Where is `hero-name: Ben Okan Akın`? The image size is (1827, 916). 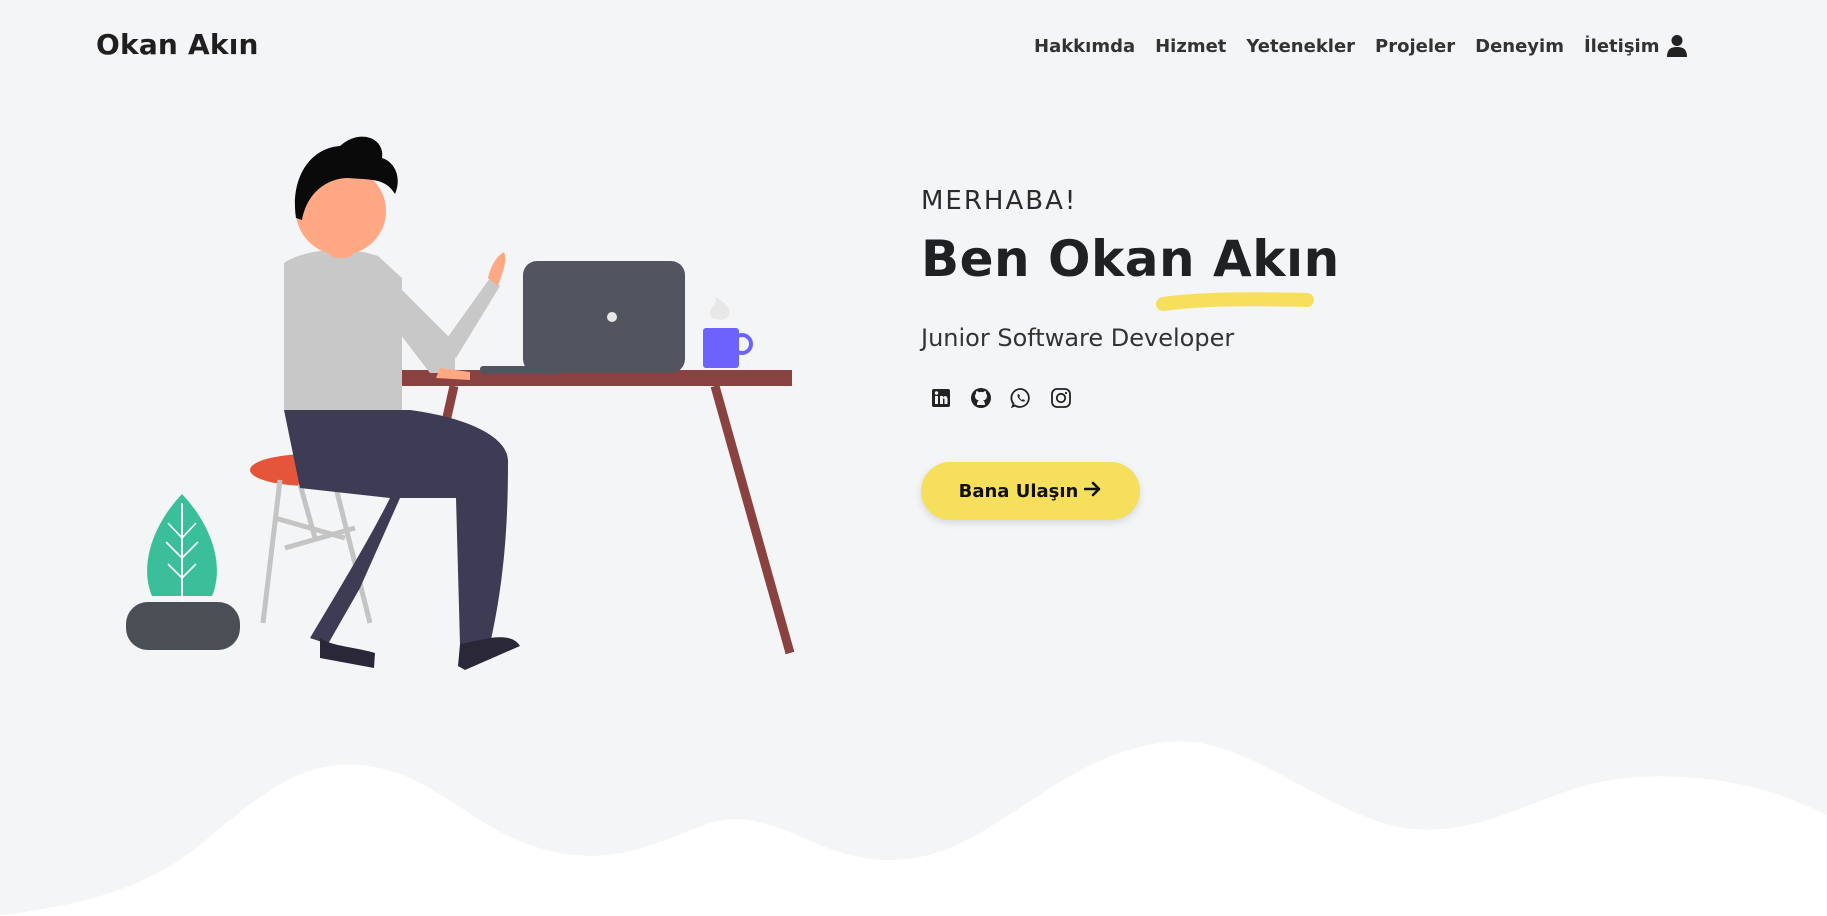
hero-name: Ben Okan Akın is located at coordinates (1130, 259).